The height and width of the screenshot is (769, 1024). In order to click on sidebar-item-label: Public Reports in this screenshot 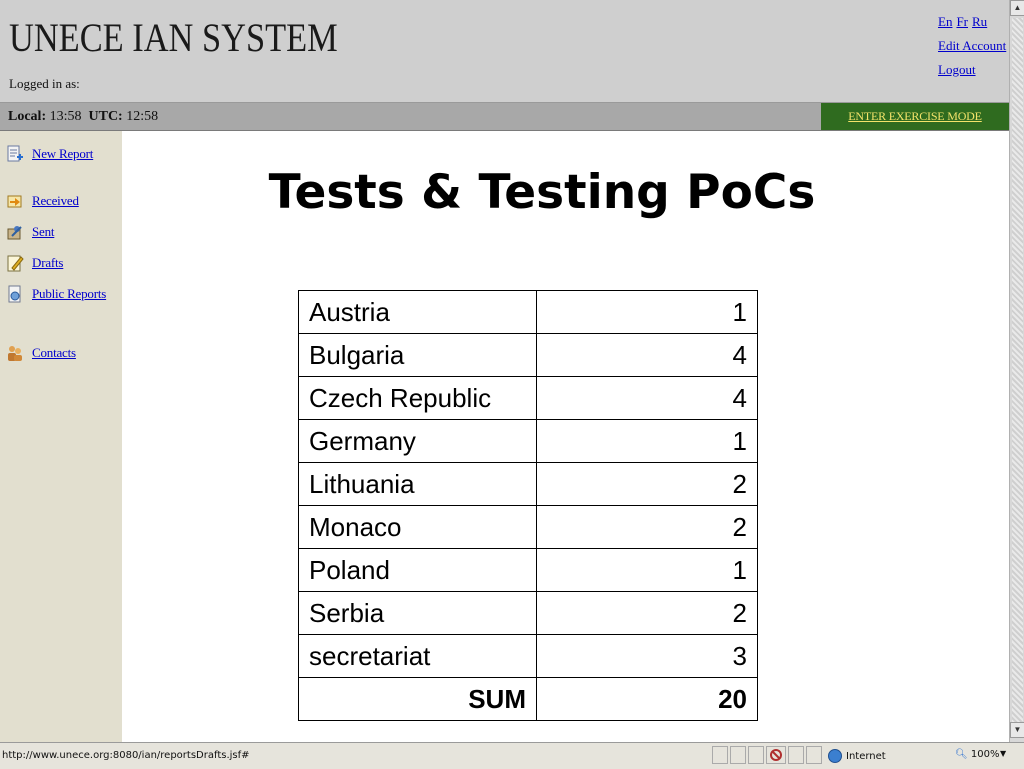, I will do `click(69, 294)`.